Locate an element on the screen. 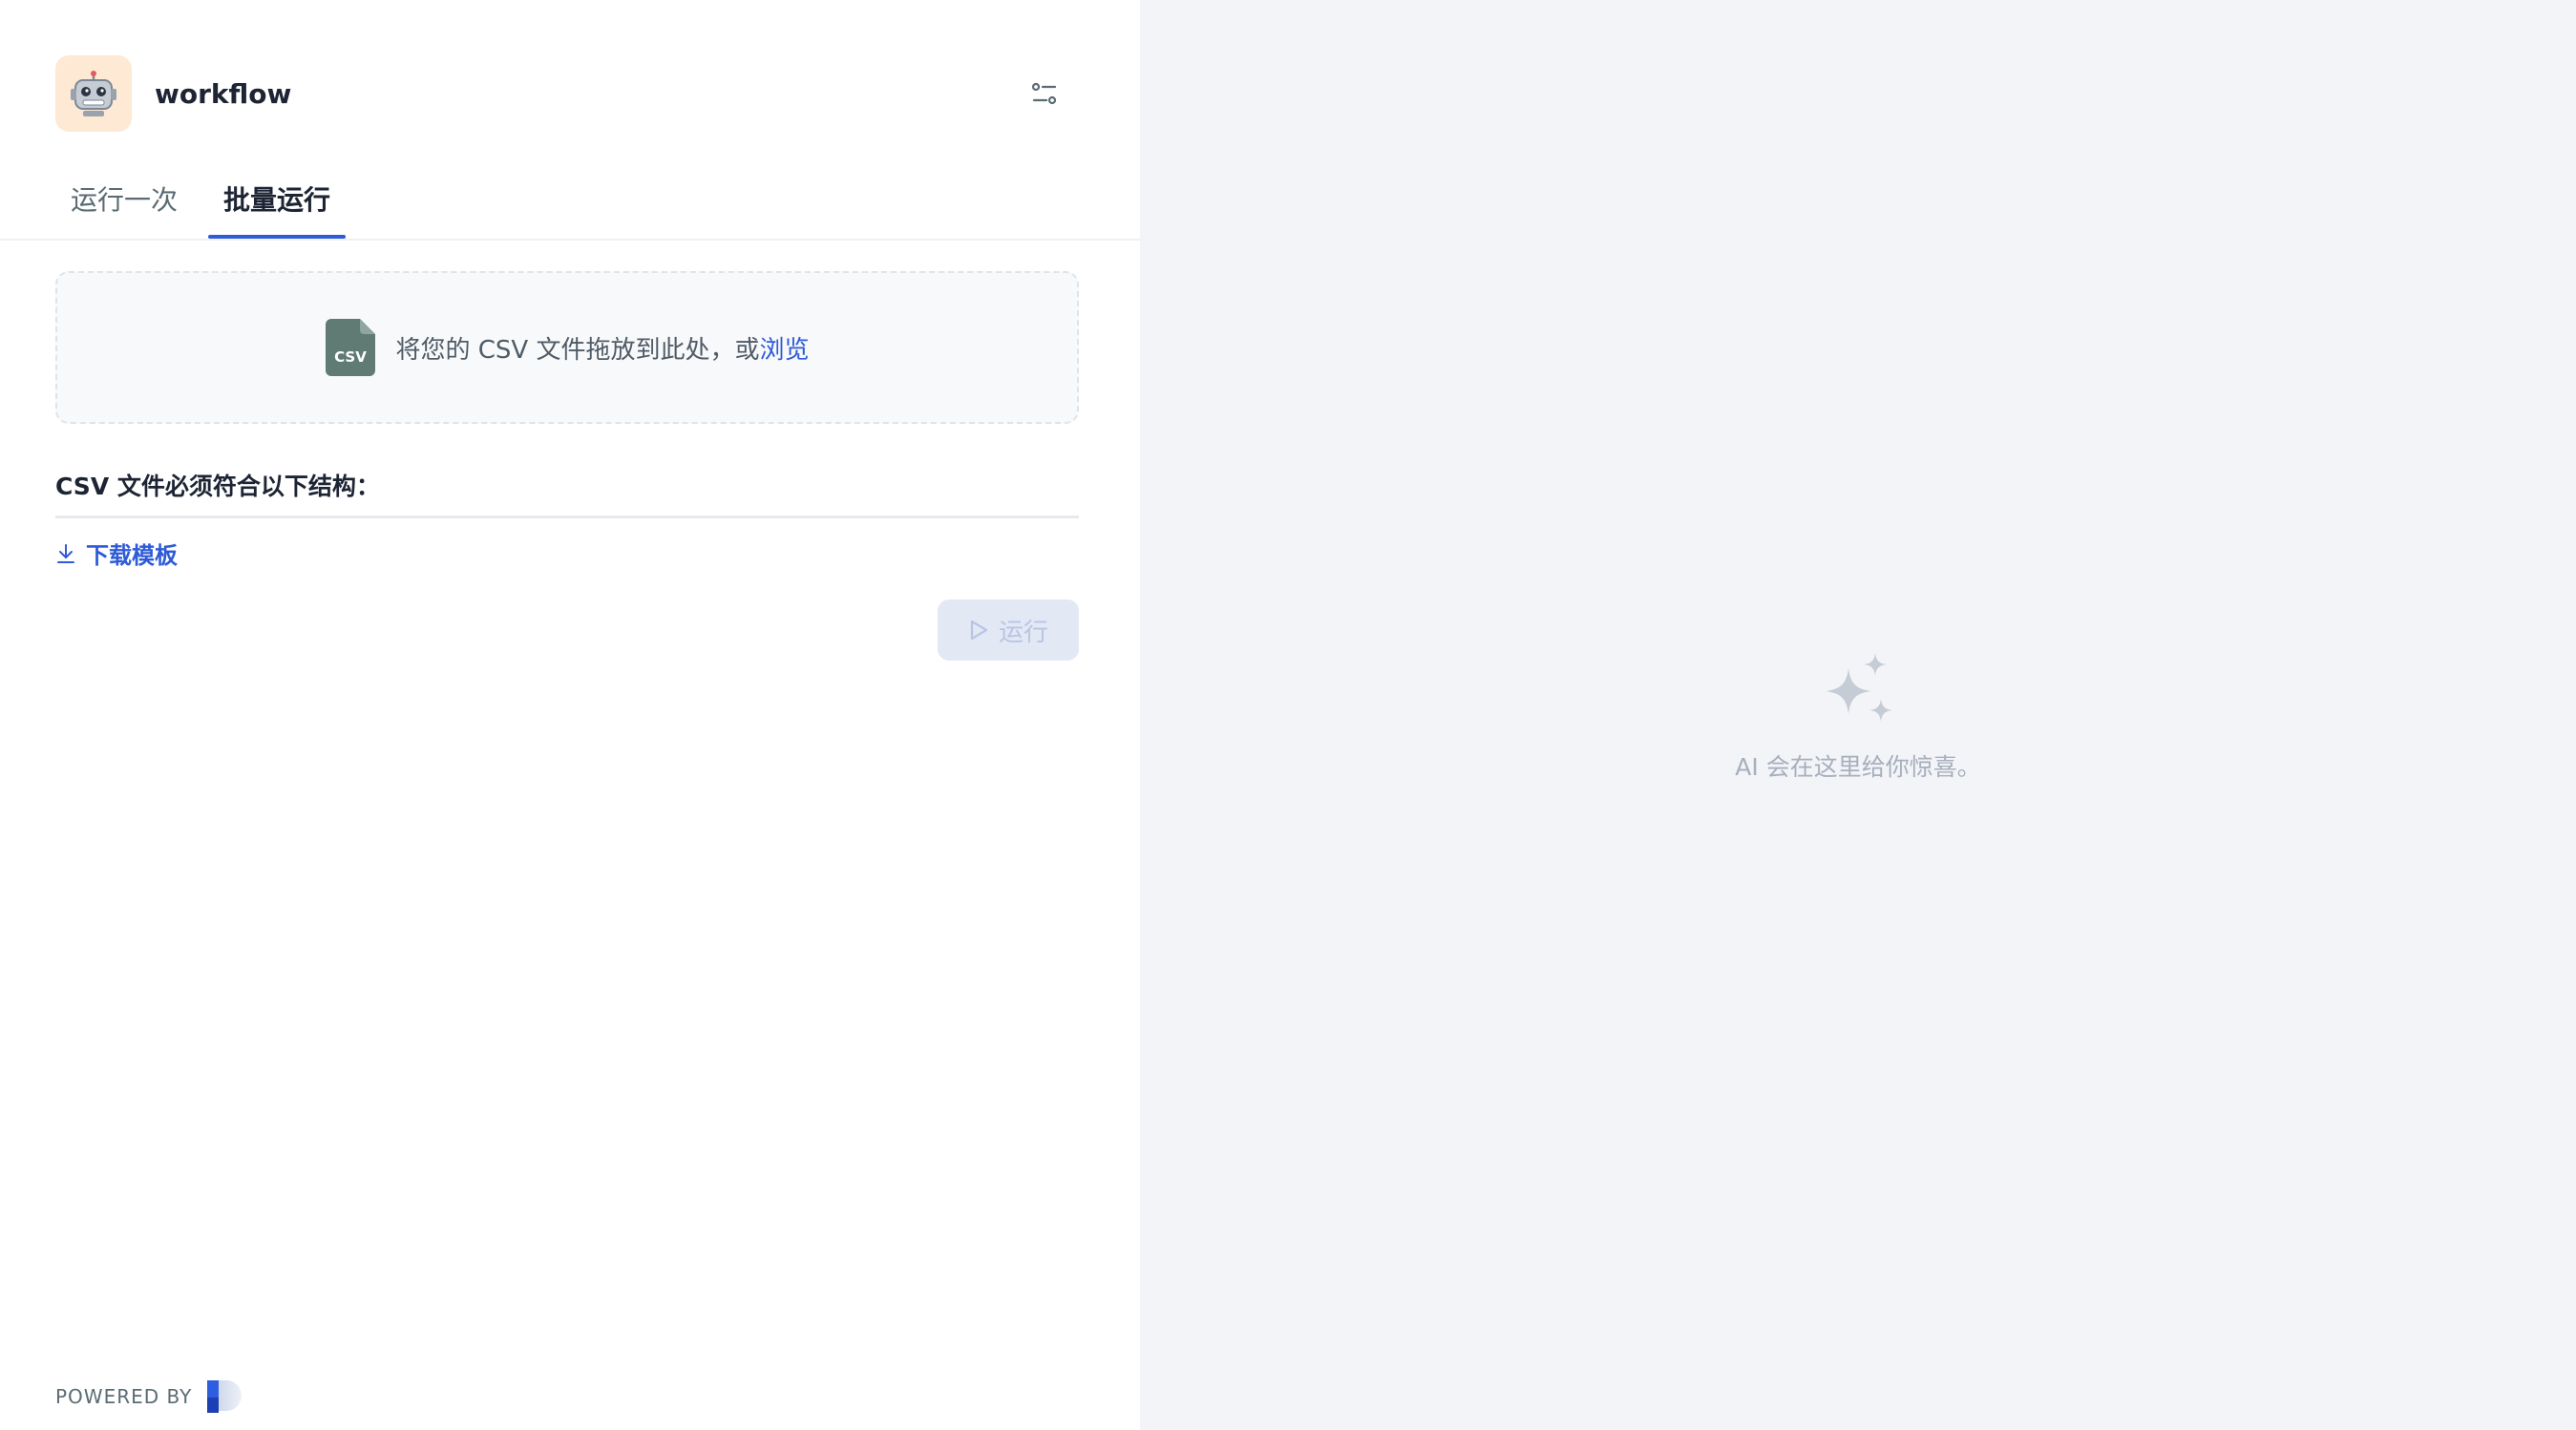  run-button-label: 运行 is located at coordinates (1023, 632).